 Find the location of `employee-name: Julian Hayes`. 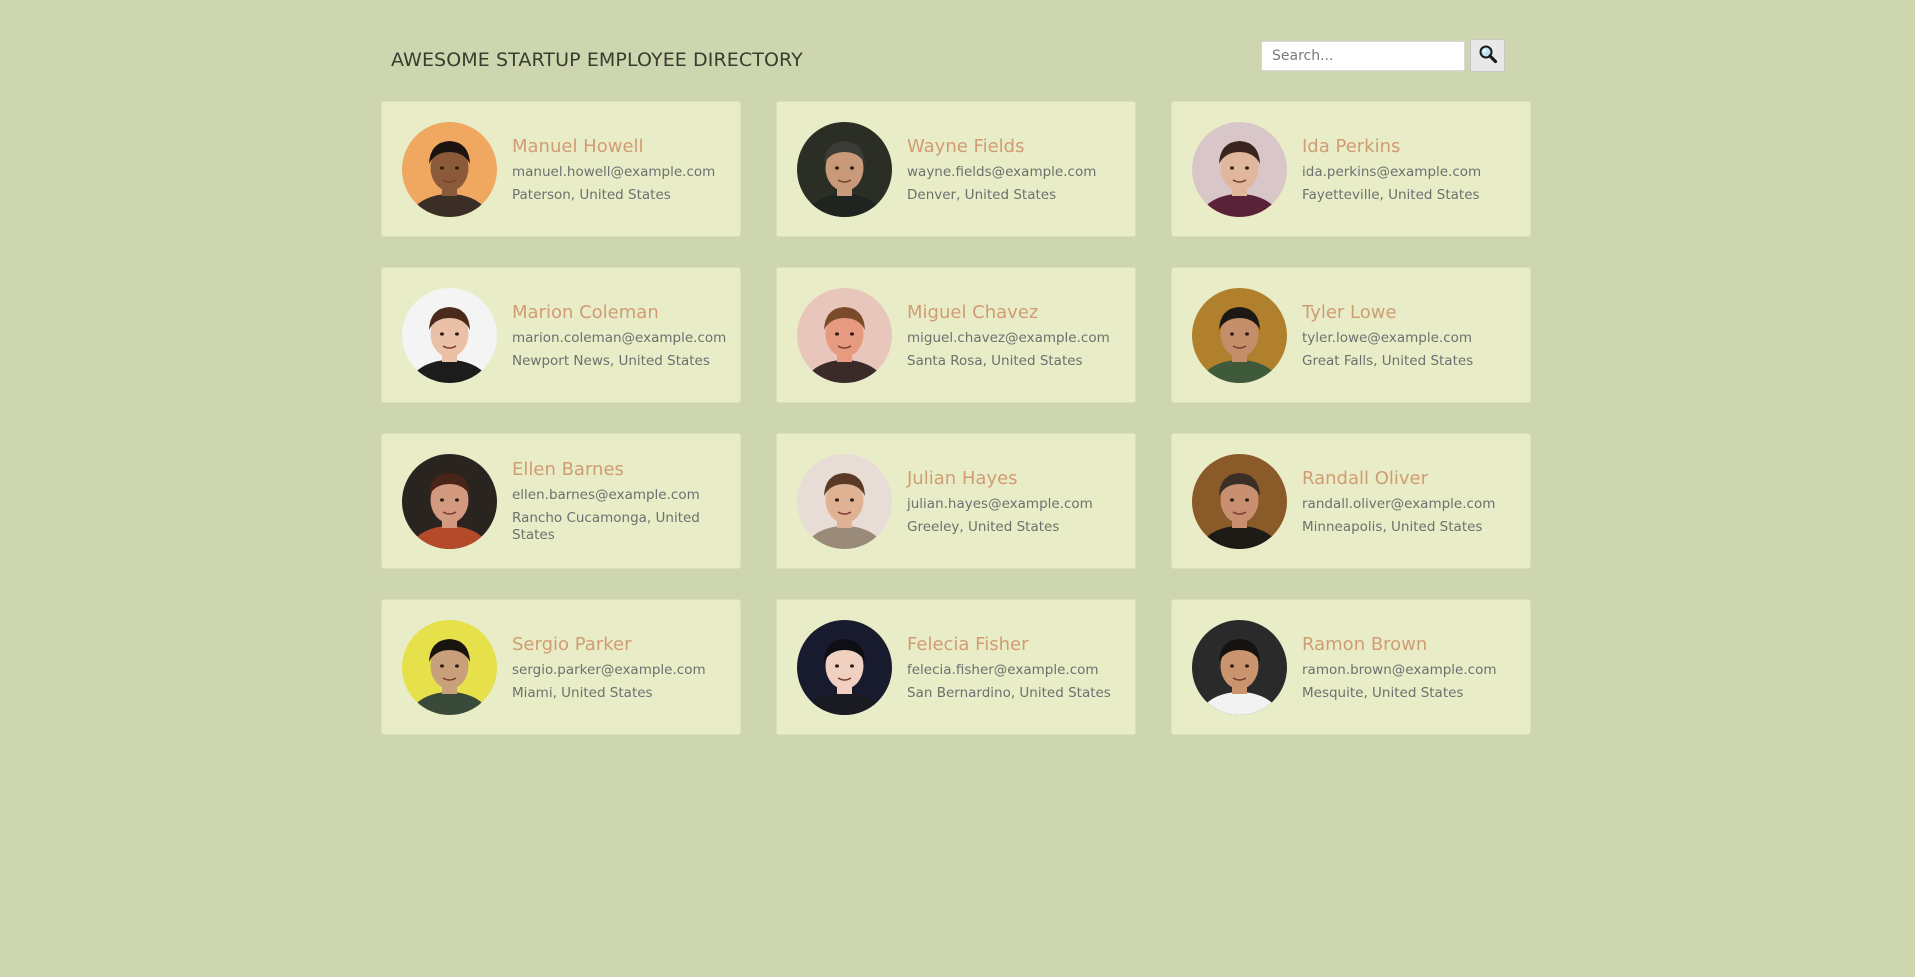

employee-name: Julian Hayes is located at coordinates (962, 478).